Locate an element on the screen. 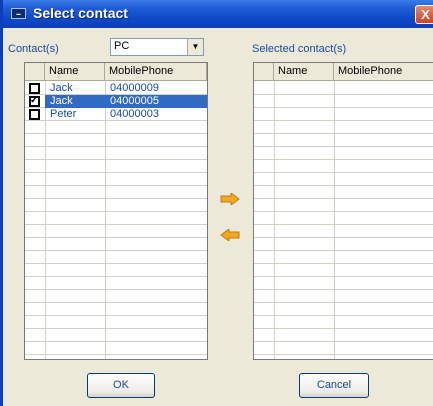 This screenshot has width=433, height=406. contact-source-value: PC is located at coordinates (122, 46).